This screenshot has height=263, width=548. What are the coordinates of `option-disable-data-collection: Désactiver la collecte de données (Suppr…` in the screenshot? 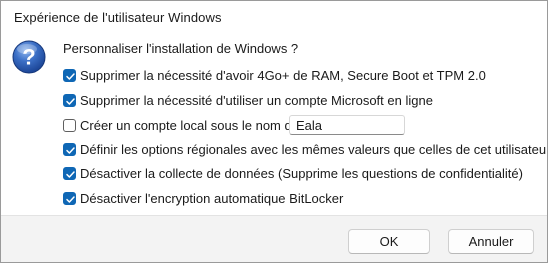 It's located at (293, 173).